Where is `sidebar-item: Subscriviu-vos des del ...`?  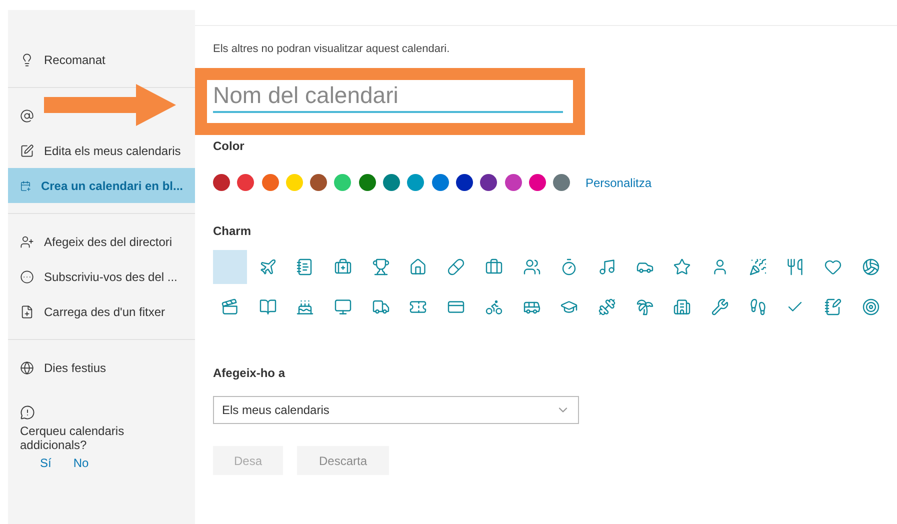 sidebar-item: Subscriviu-vos des del ... is located at coordinates (101, 276).